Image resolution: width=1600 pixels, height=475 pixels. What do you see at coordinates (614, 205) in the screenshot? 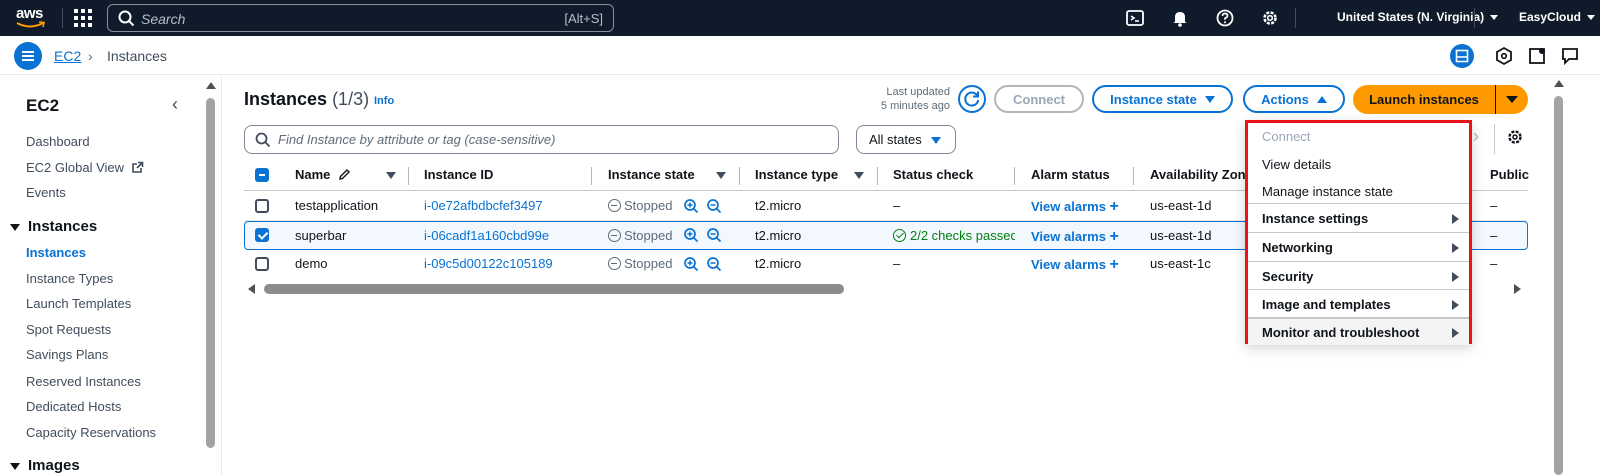
I see `stopped-icon` at bounding box center [614, 205].